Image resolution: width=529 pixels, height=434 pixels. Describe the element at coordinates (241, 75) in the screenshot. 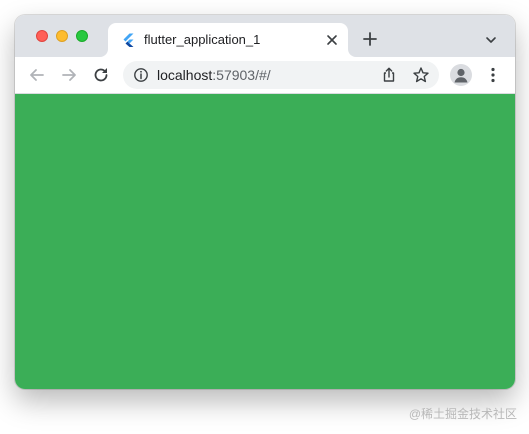

I see `url-path: :57903/#/` at that location.